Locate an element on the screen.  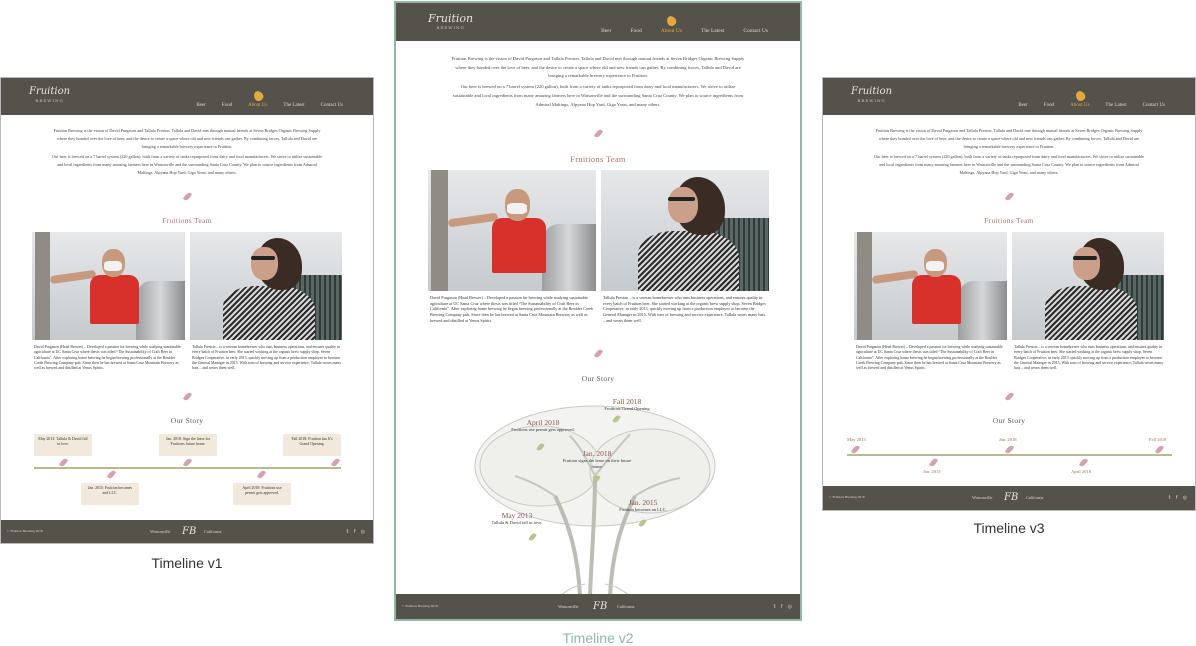
logo-text: Fruition is located at coordinates (451, 18).